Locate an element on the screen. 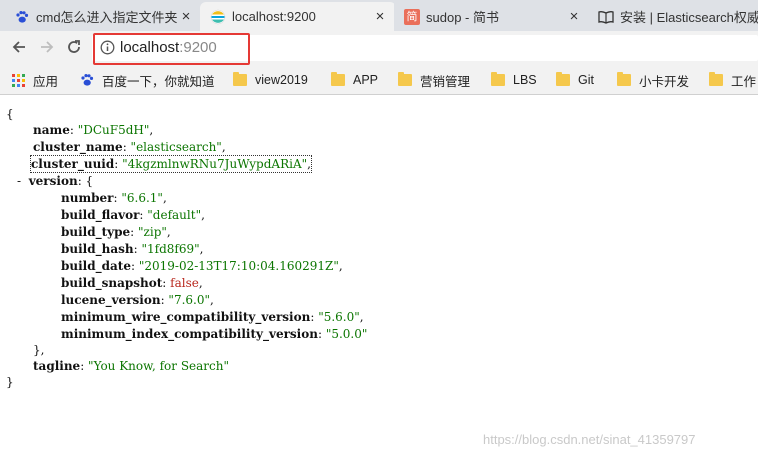 The image size is (758, 460). arrow-right-icon is located at coordinates (47, 47).